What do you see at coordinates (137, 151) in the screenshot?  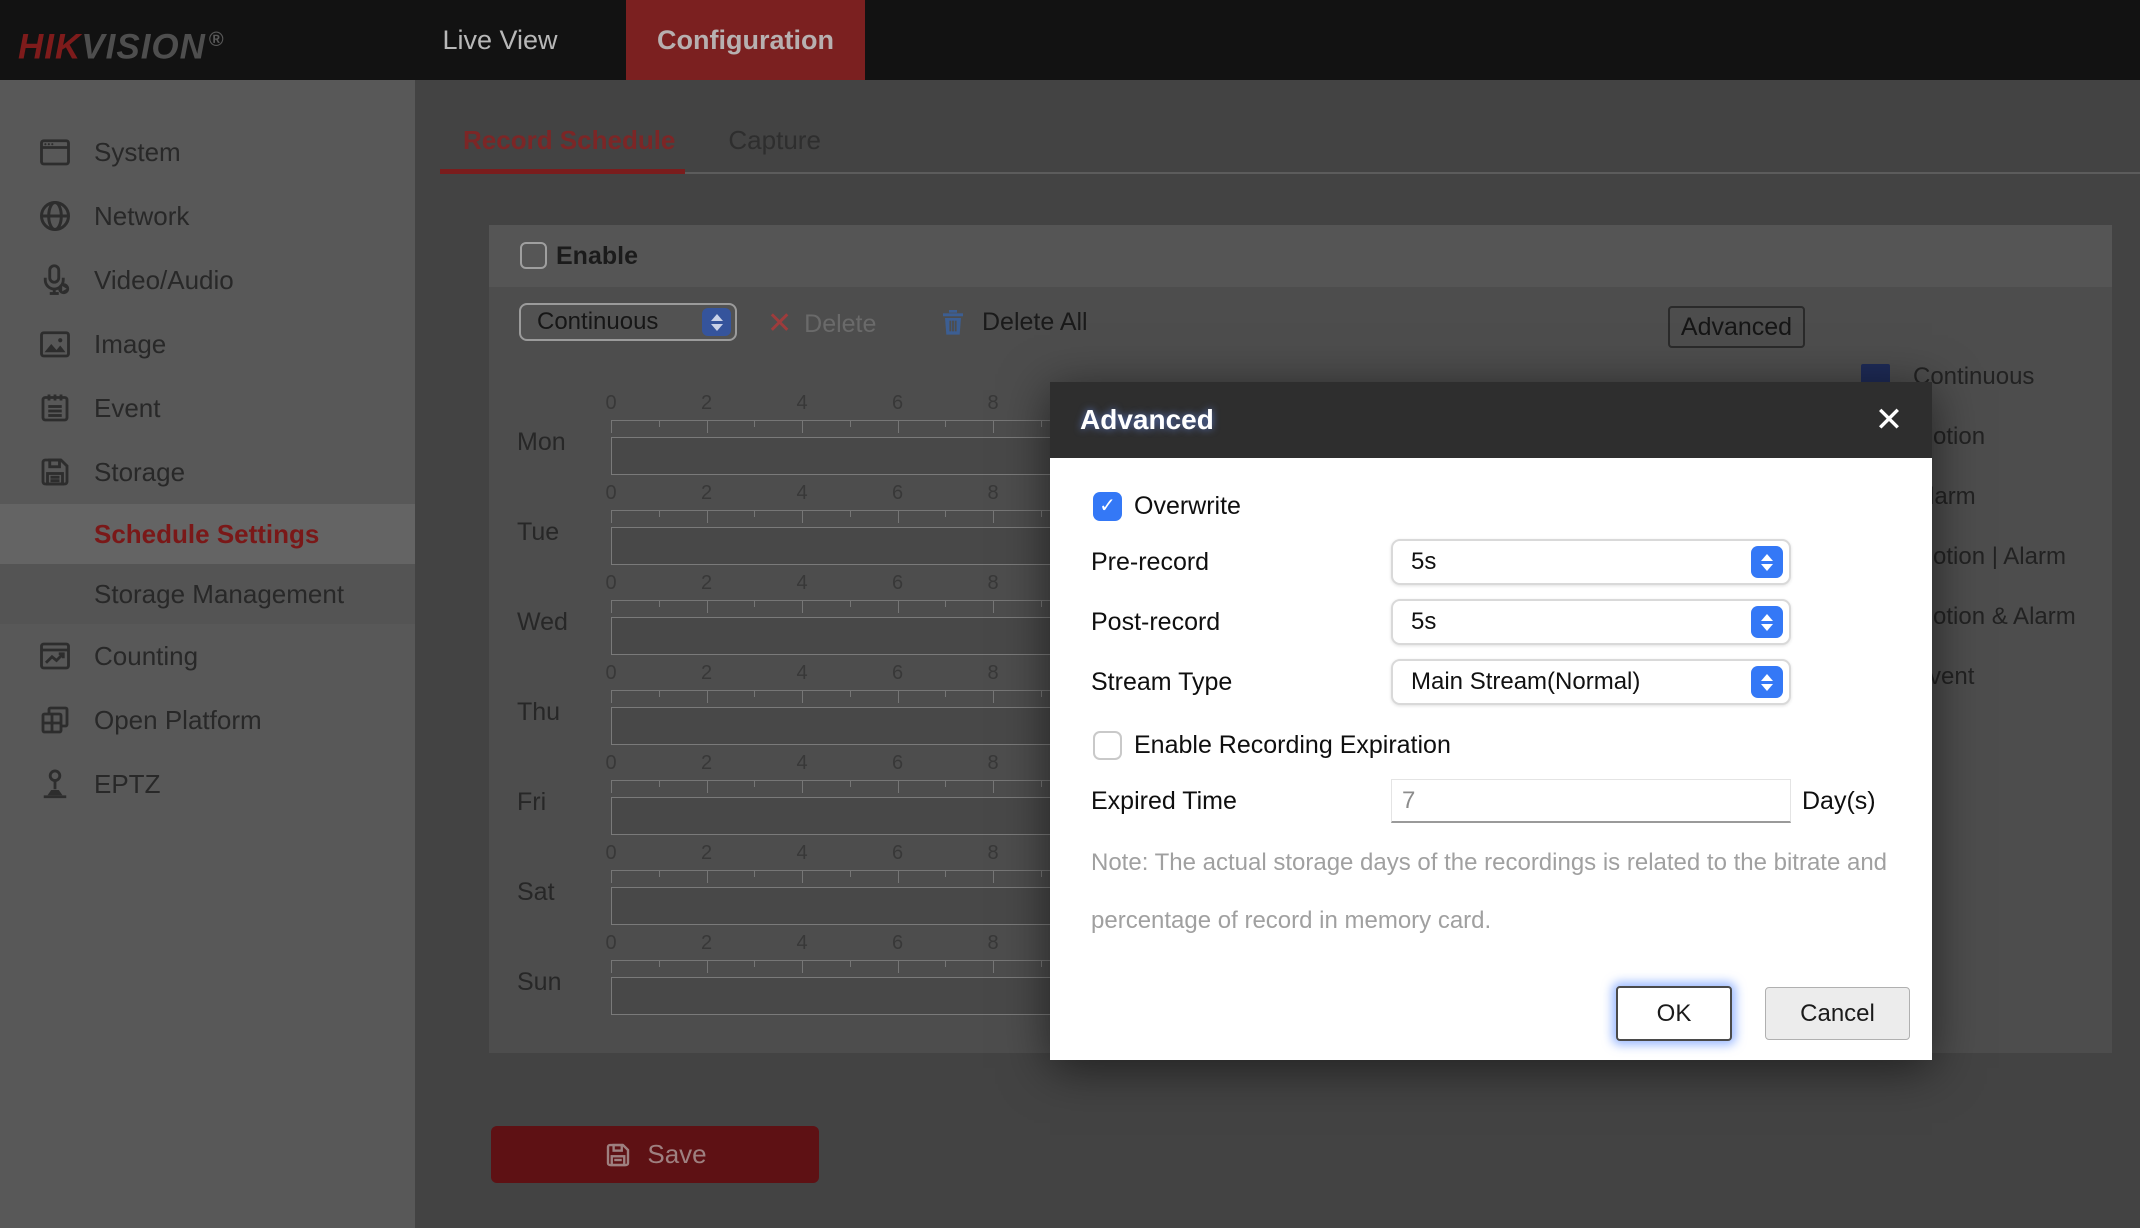 I see `sidebar-item-label: System` at bounding box center [137, 151].